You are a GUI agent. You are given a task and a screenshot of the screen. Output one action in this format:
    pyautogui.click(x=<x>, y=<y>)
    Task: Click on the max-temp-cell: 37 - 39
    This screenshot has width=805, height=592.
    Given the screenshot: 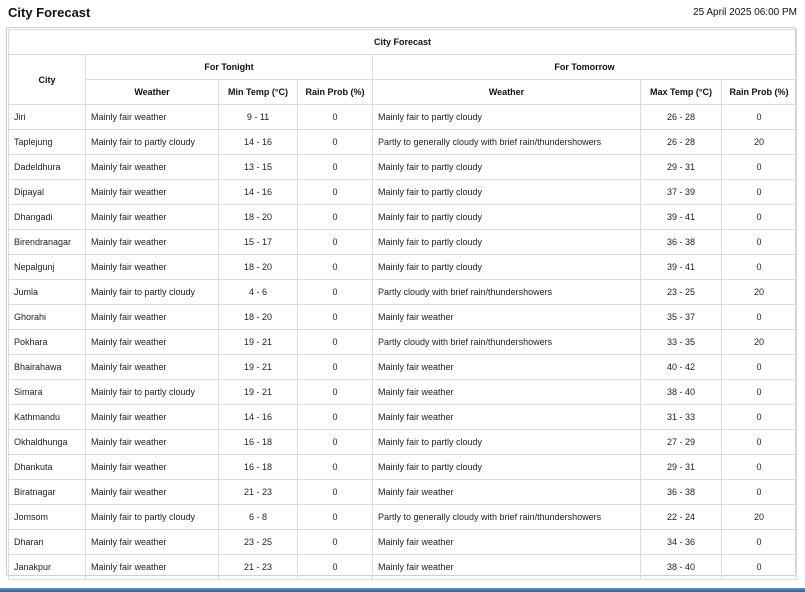 What is the action you would take?
    pyautogui.click(x=681, y=192)
    